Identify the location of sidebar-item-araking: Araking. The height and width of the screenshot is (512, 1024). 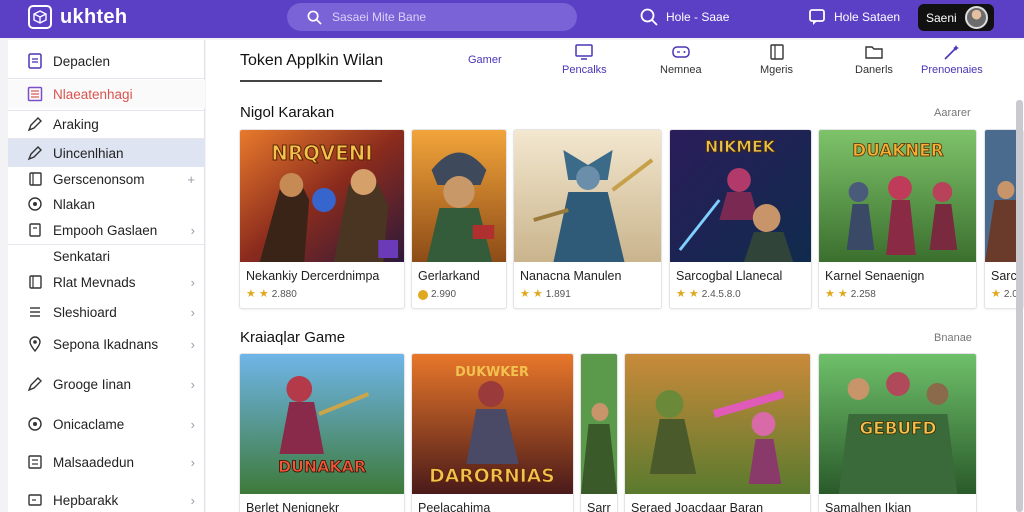
(106, 124).